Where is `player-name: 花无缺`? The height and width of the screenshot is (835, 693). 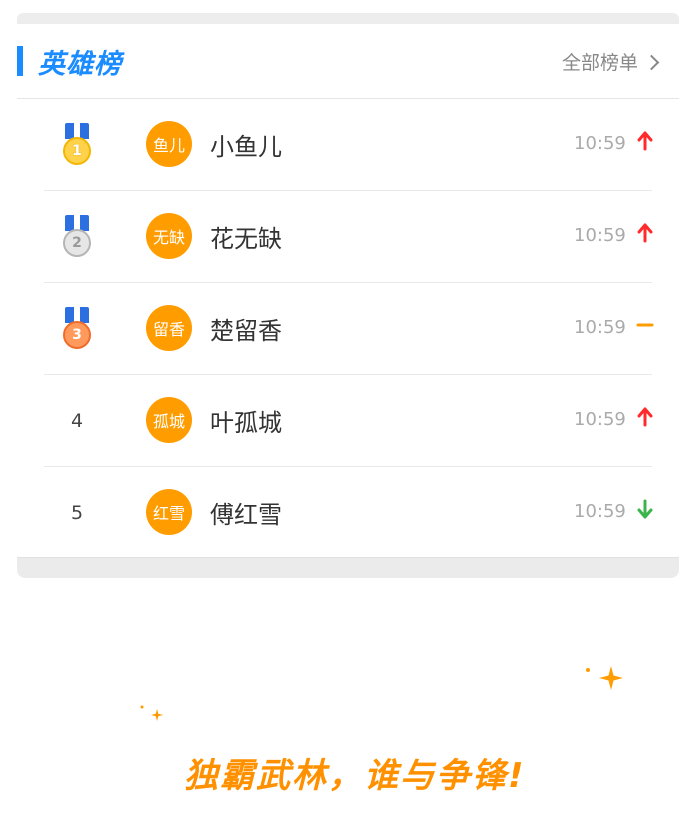
player-name: 花无缺 is located at coordinates (246, 239).